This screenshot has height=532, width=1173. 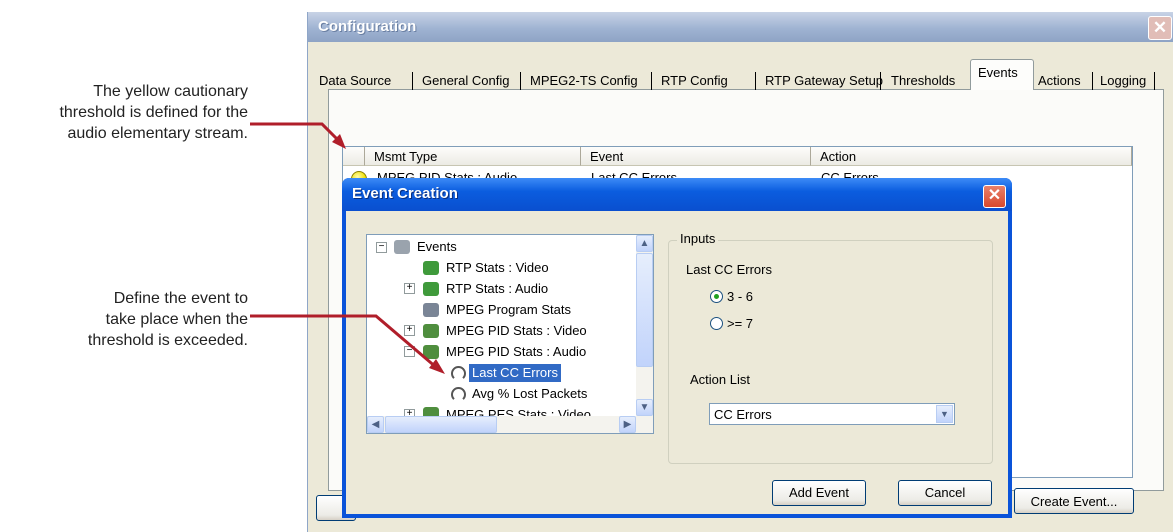 I want to click on event-arrow, so click(x=347, y=344).